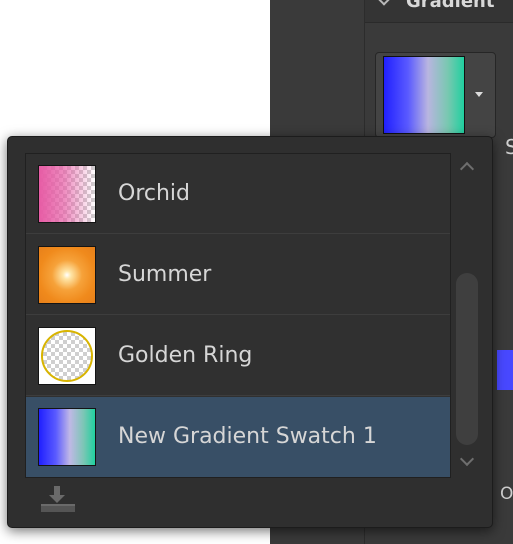 This screenshot has width=513, height=544. What do you see at coordinates (67, 194) in the screenshot?
I see `orchid-swatch-thumbnail` at bounding box center [67, 194].